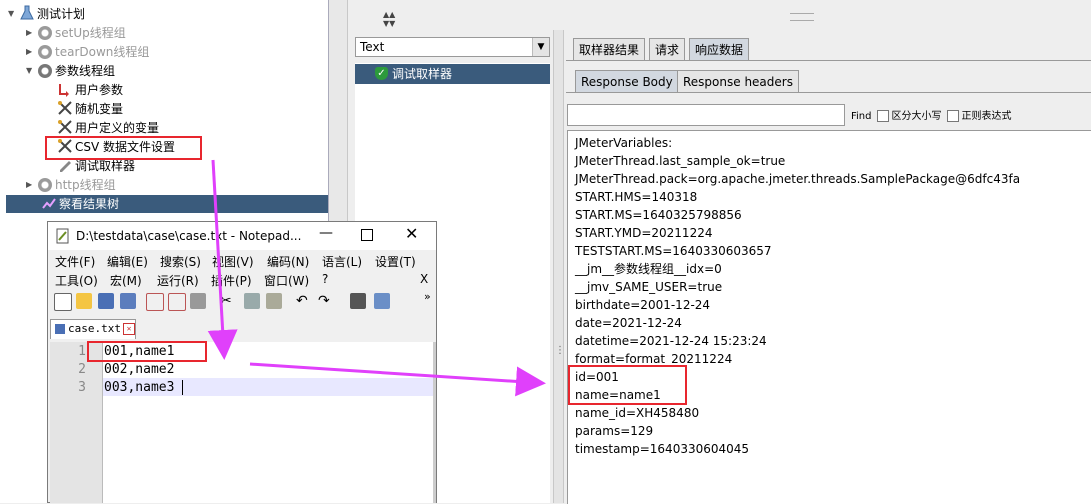  What do you see at coordinates (376, 278) in the screenshot?
I see `annotation-arrows` at bounding box center [376, 278].